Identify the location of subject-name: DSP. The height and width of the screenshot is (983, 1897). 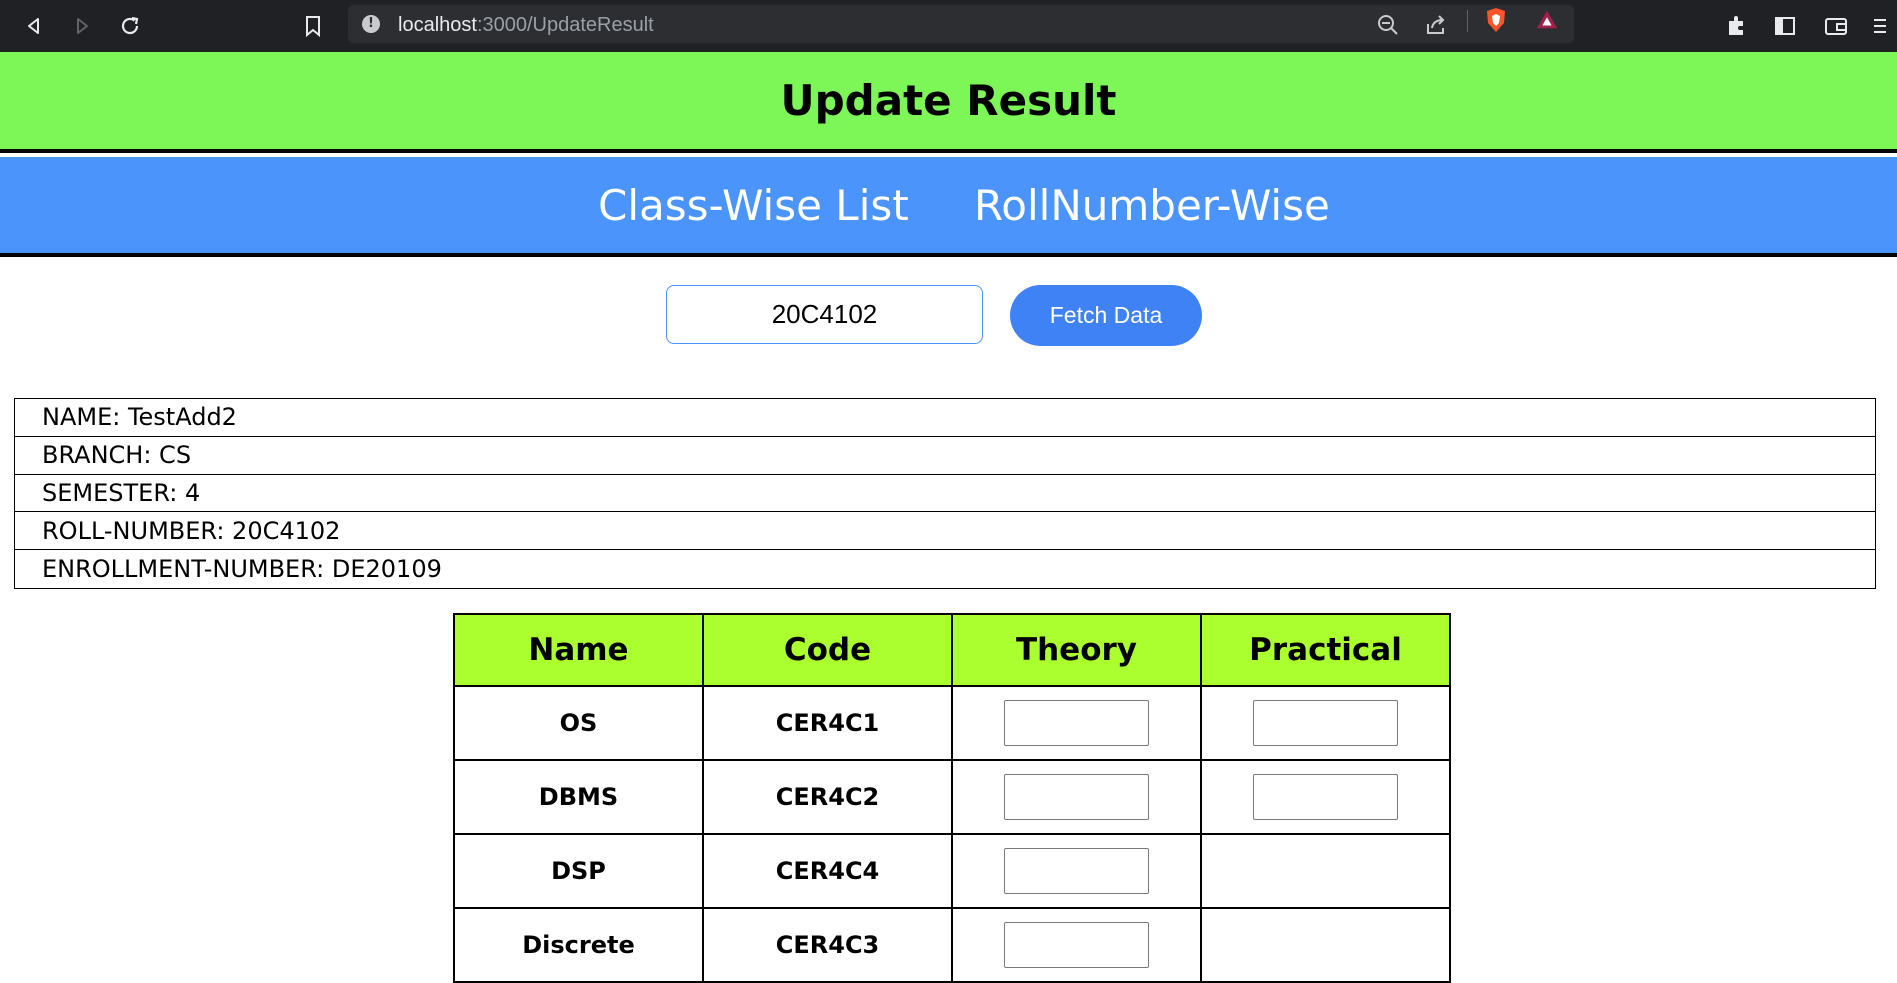
(578, 871).